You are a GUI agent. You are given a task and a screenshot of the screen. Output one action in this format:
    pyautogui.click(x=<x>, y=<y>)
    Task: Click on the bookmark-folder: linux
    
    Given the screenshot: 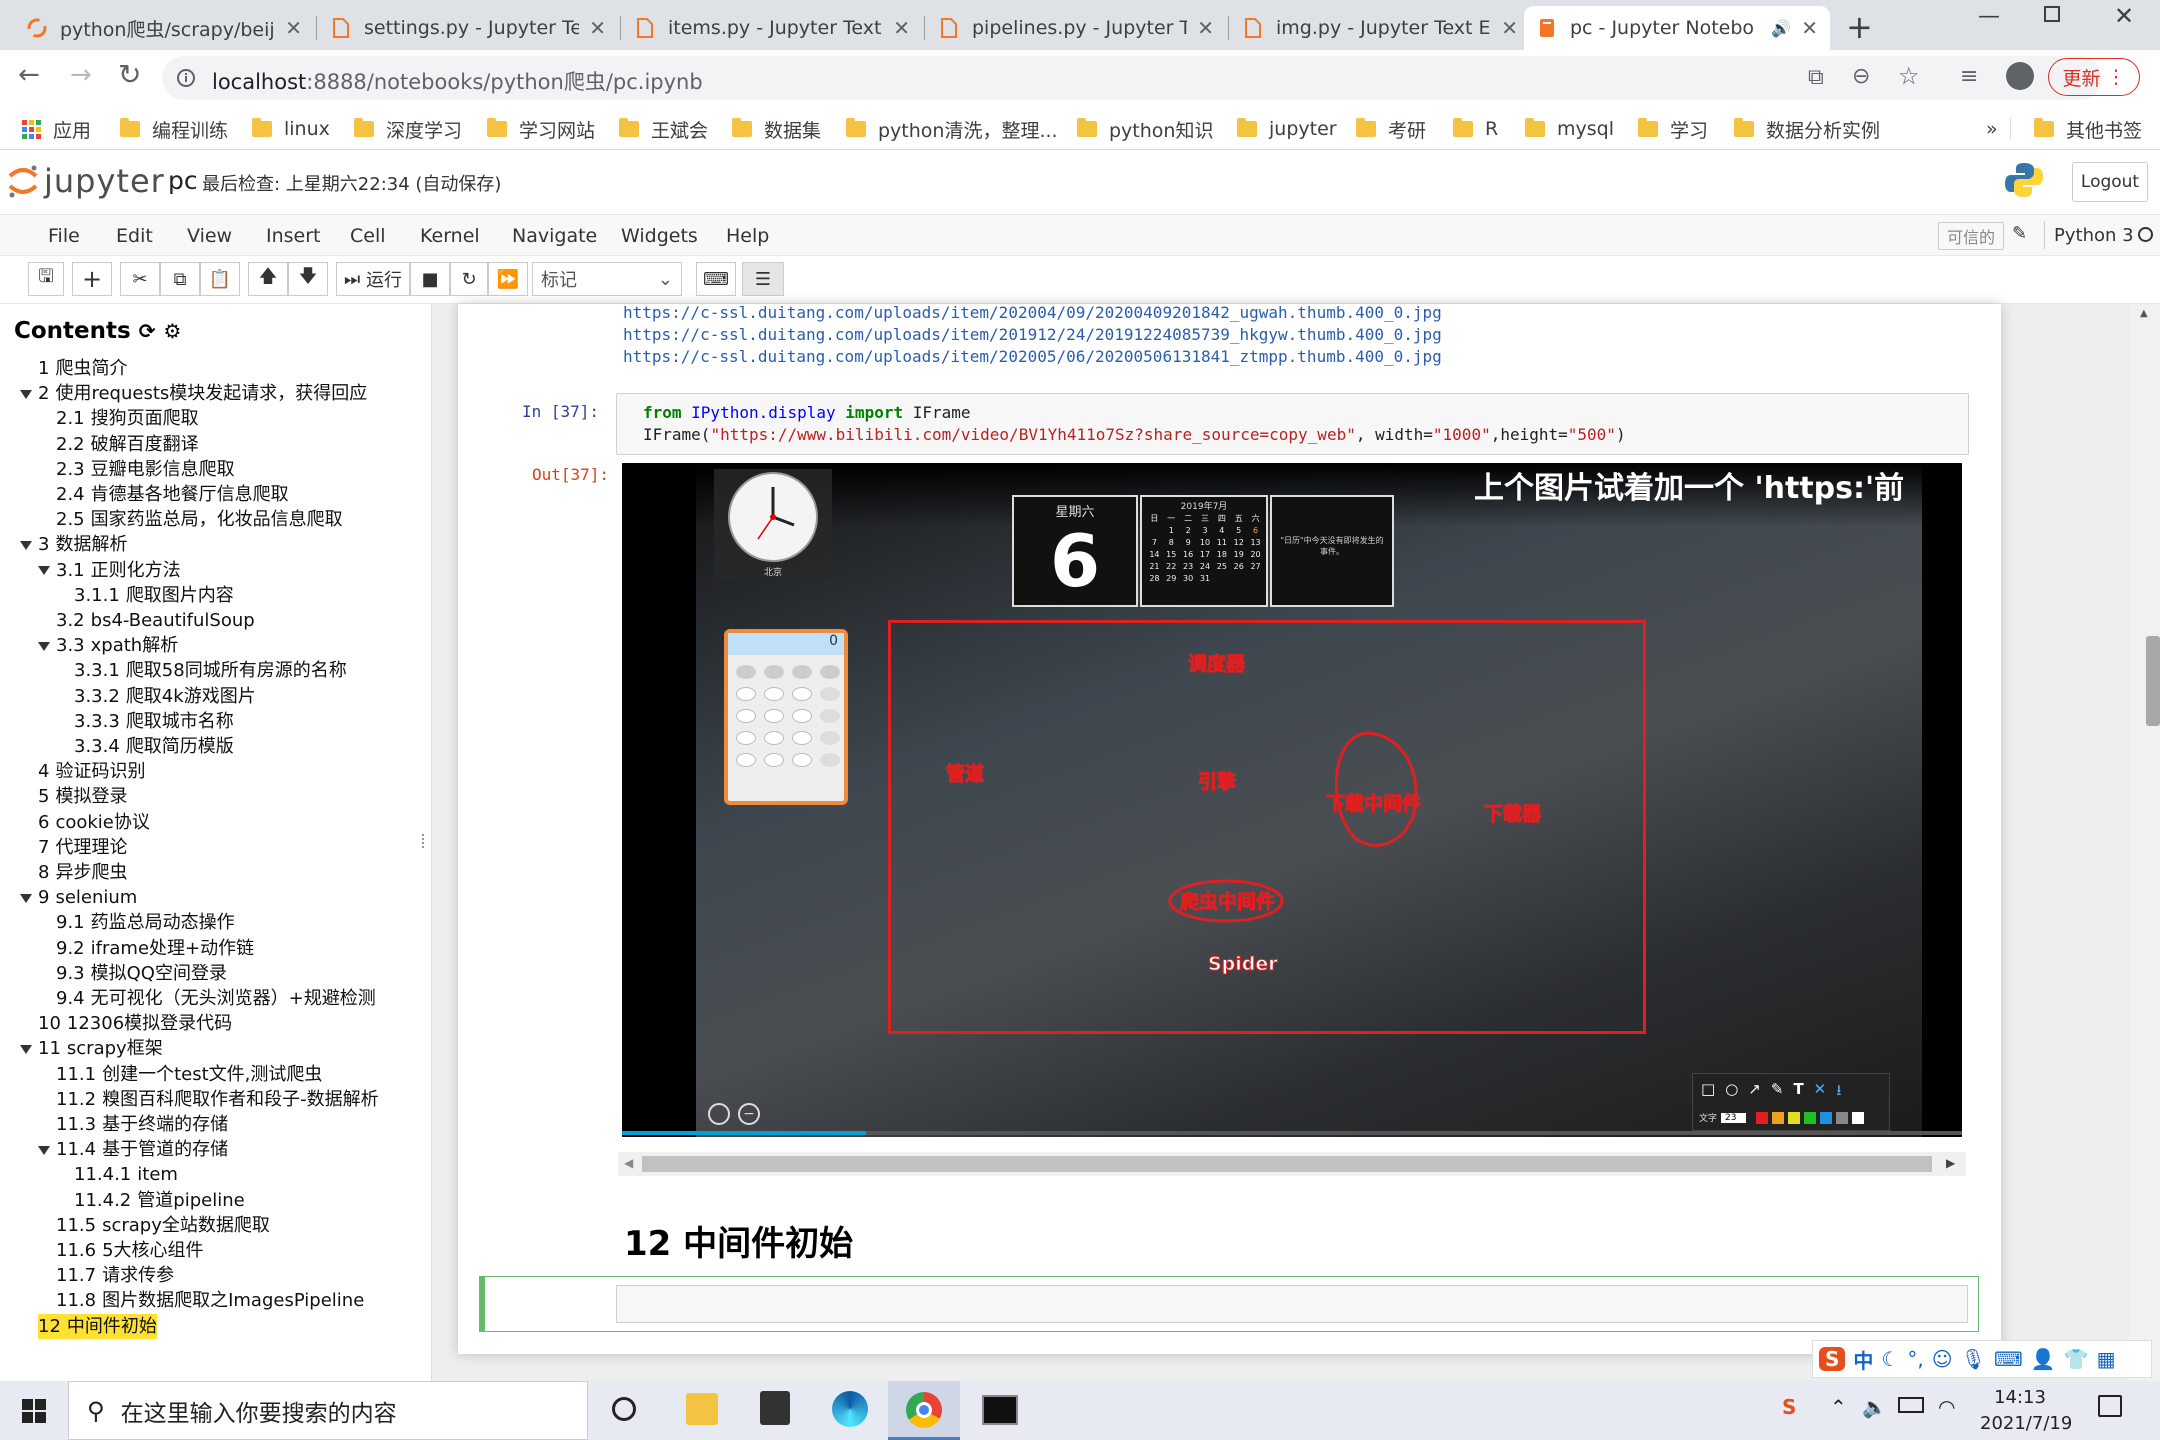 What is the action you would take?
    pyautogui.click(x=291, y=129)
    